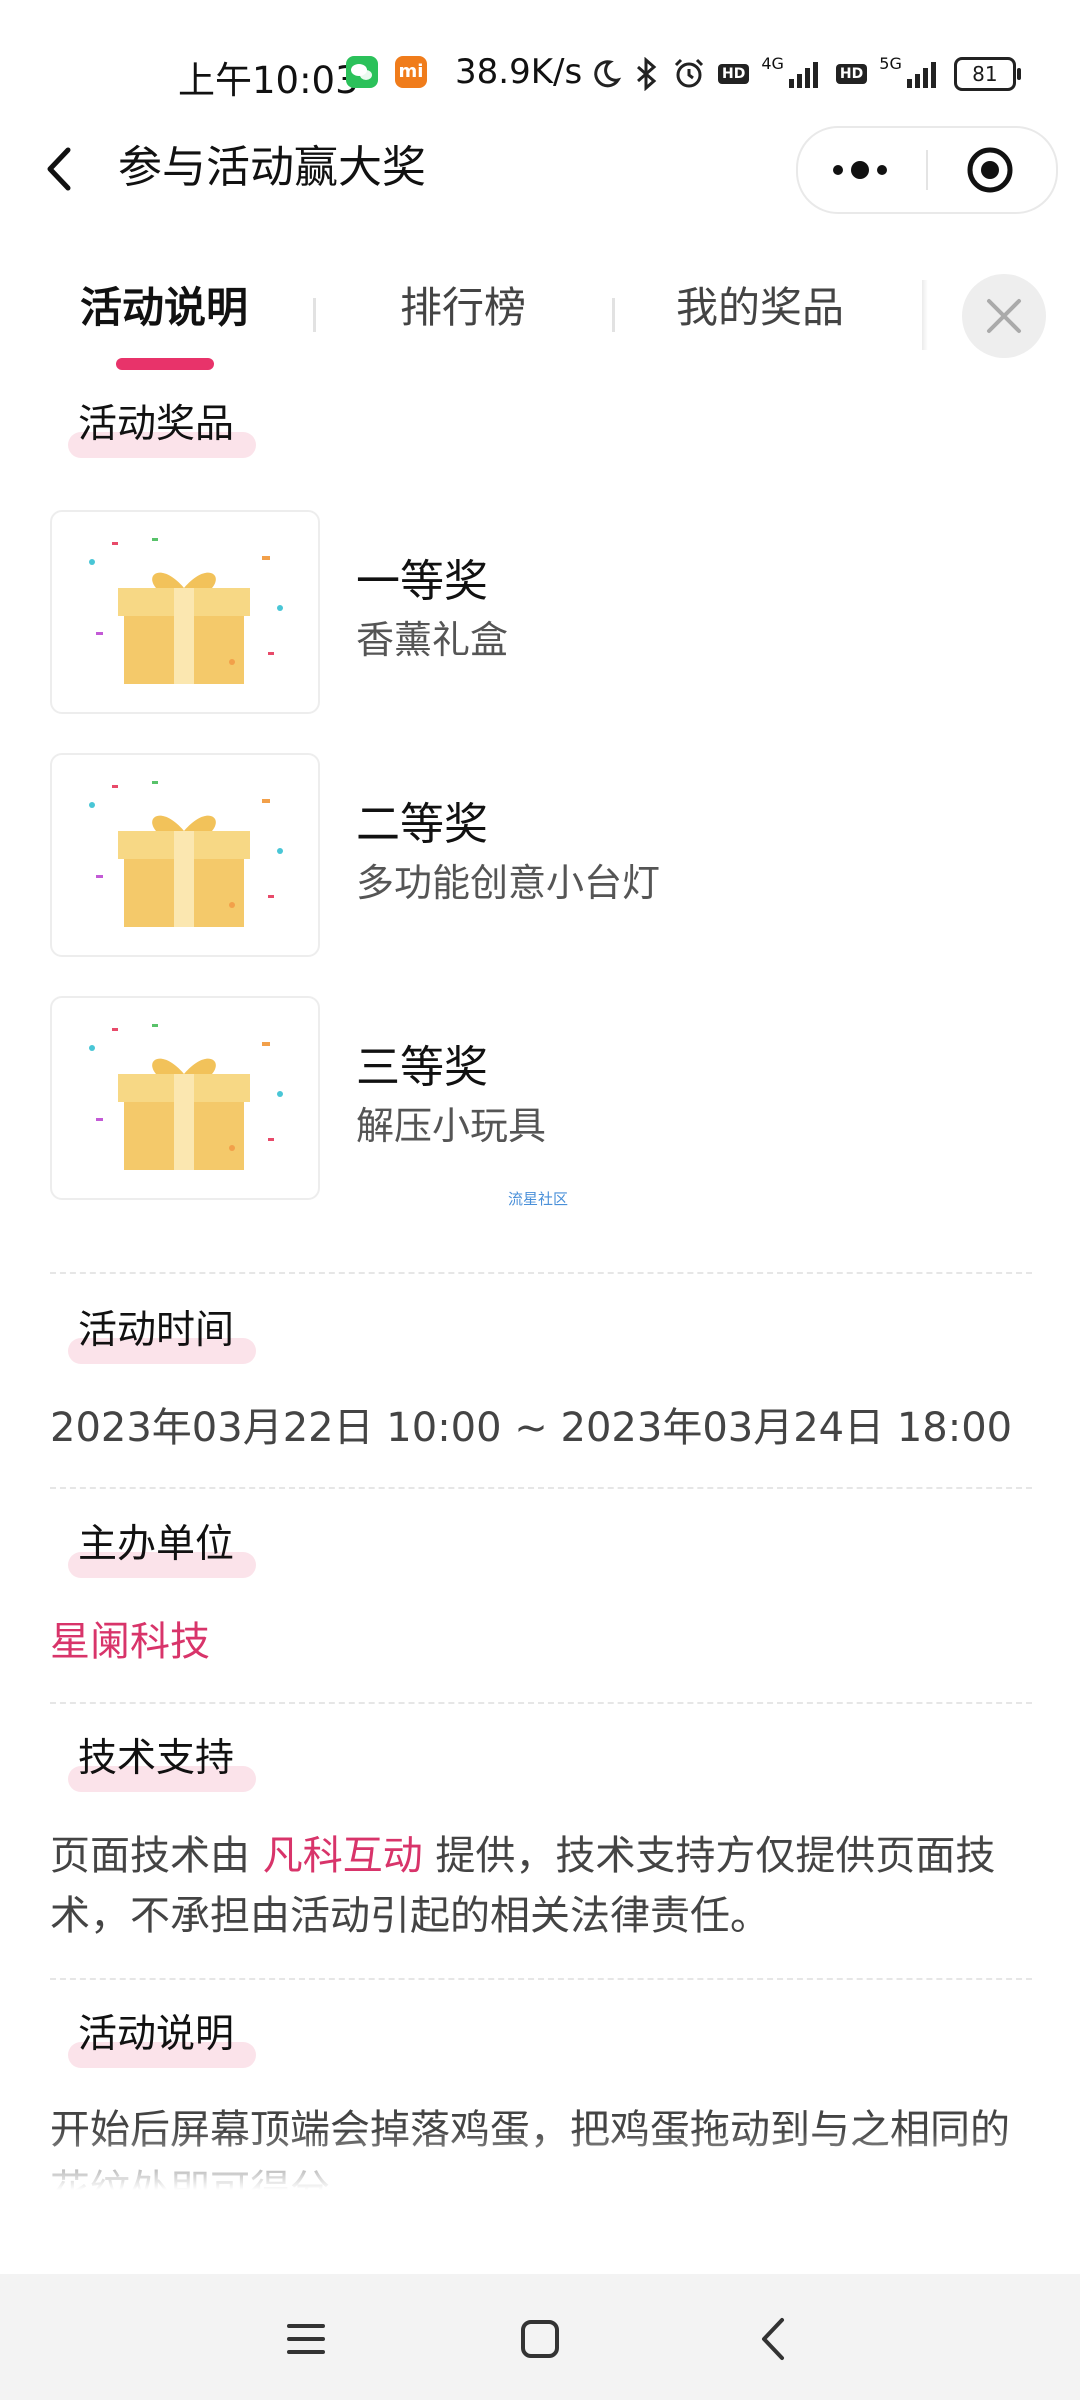  I want to click on prizes-section-title: 活动奖品, so click(159, 428).